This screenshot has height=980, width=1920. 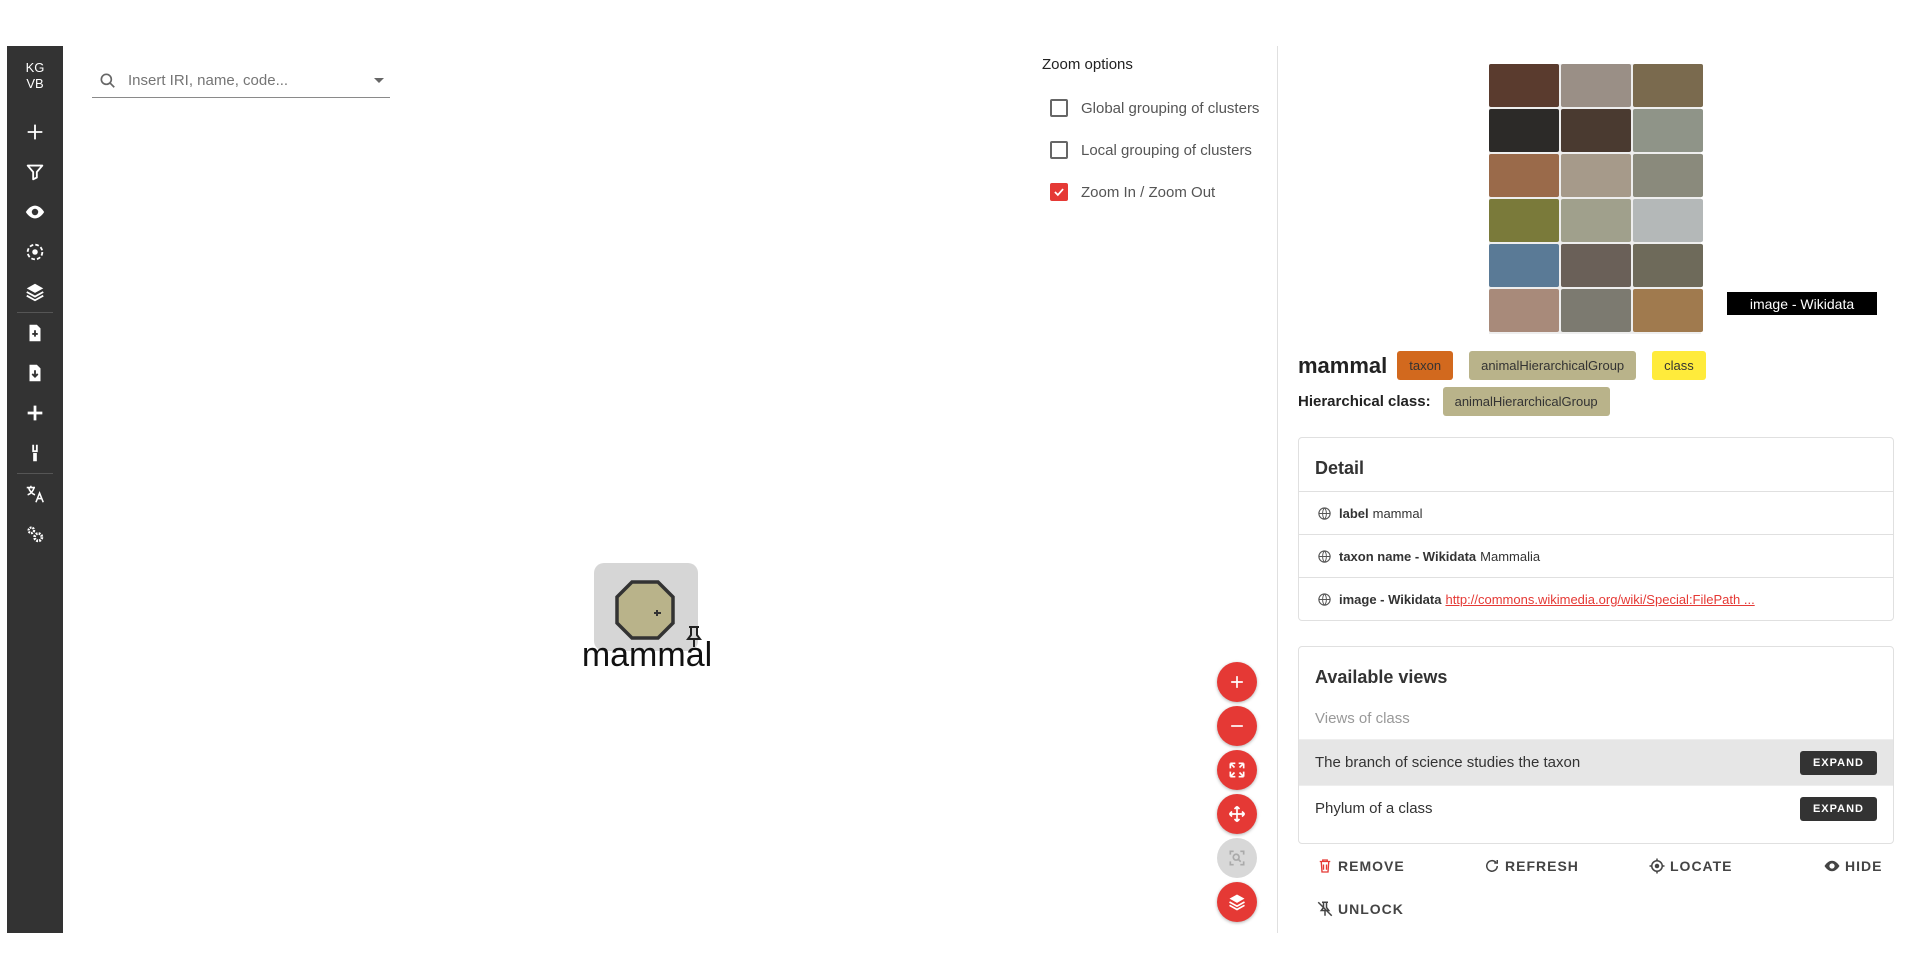 What do you see at coordinates (645, 610) in the screenshot?
I see `octagon-icon` at bounding box center [645, 610].